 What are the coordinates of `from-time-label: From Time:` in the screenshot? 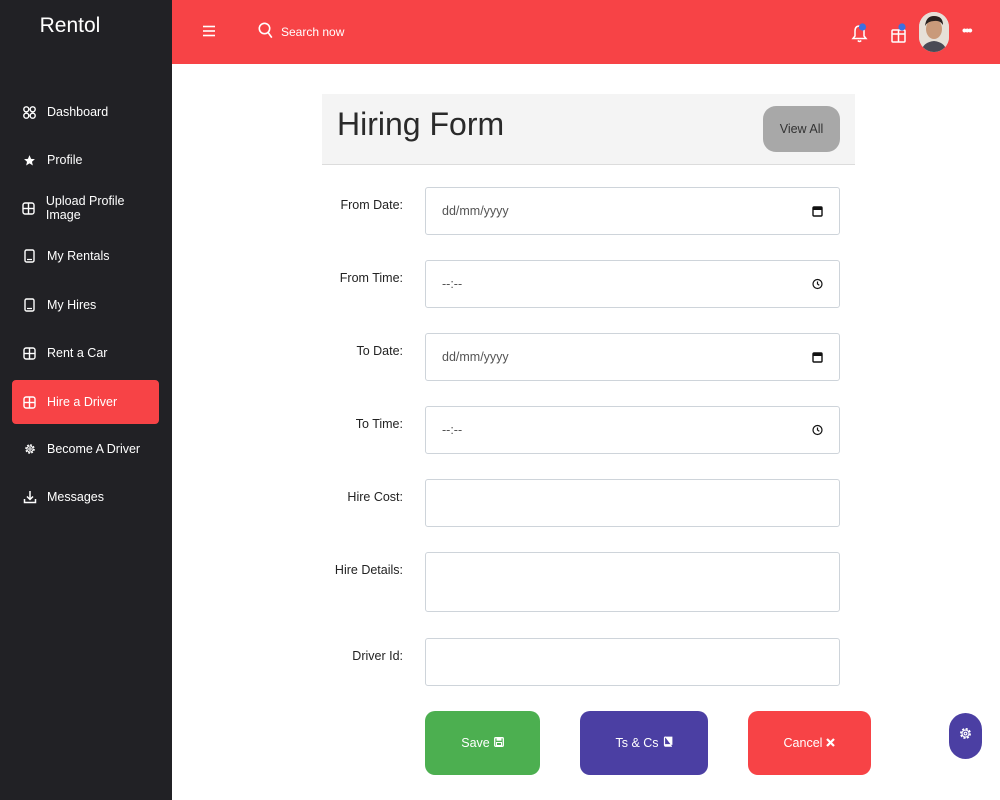 It's located at (371, 278).